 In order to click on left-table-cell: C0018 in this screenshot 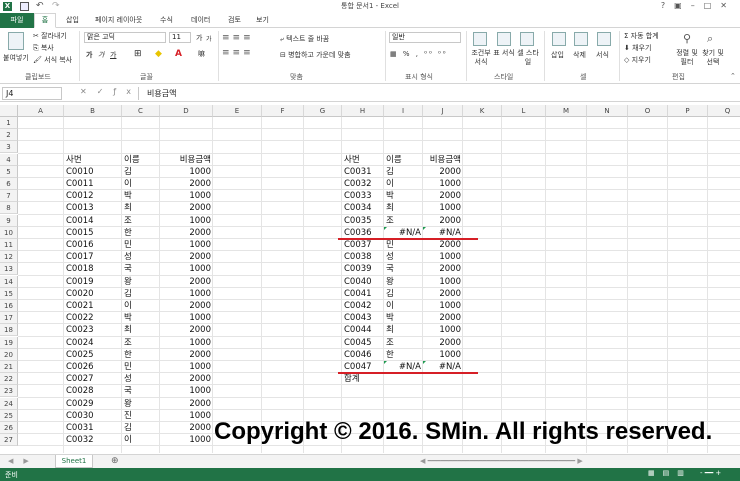, I will do `click(93, 269)`.